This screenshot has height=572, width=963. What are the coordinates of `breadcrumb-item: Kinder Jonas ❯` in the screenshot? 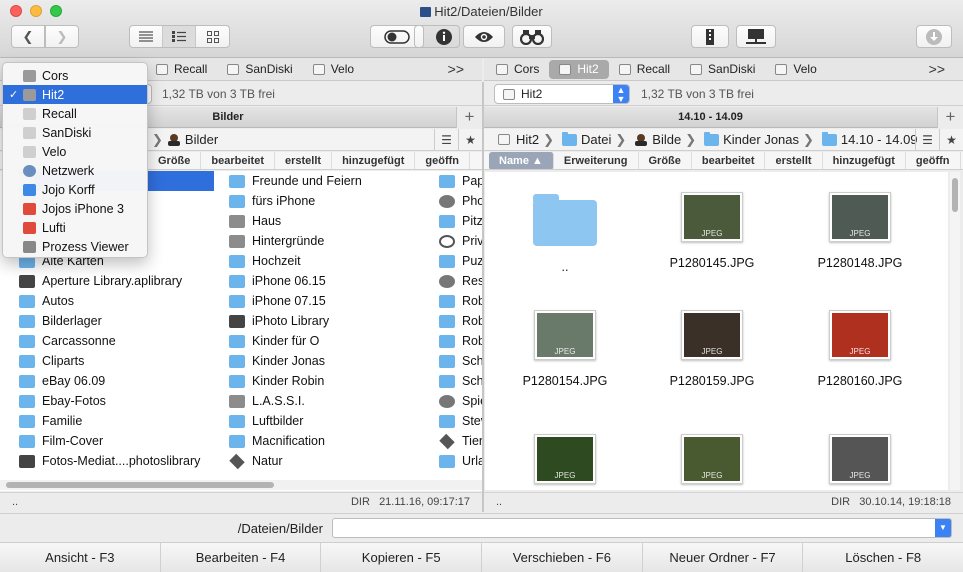 It's located at (761, 139).